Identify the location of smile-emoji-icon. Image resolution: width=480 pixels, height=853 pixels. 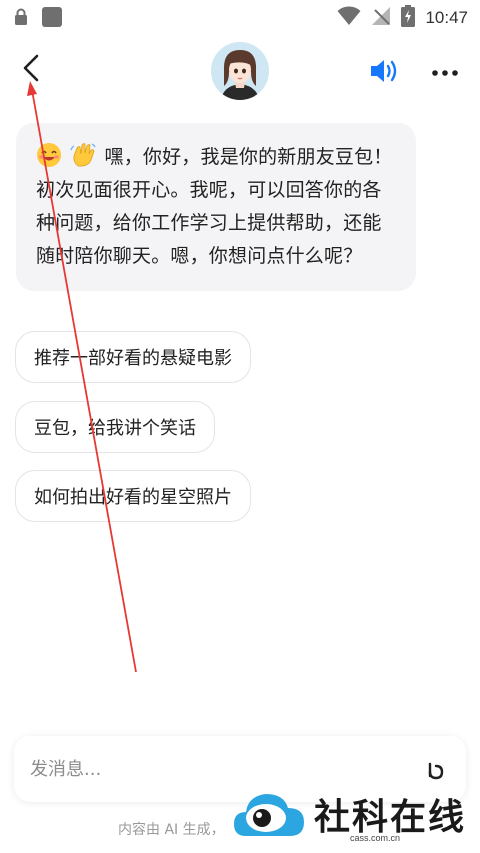
(49, 155).